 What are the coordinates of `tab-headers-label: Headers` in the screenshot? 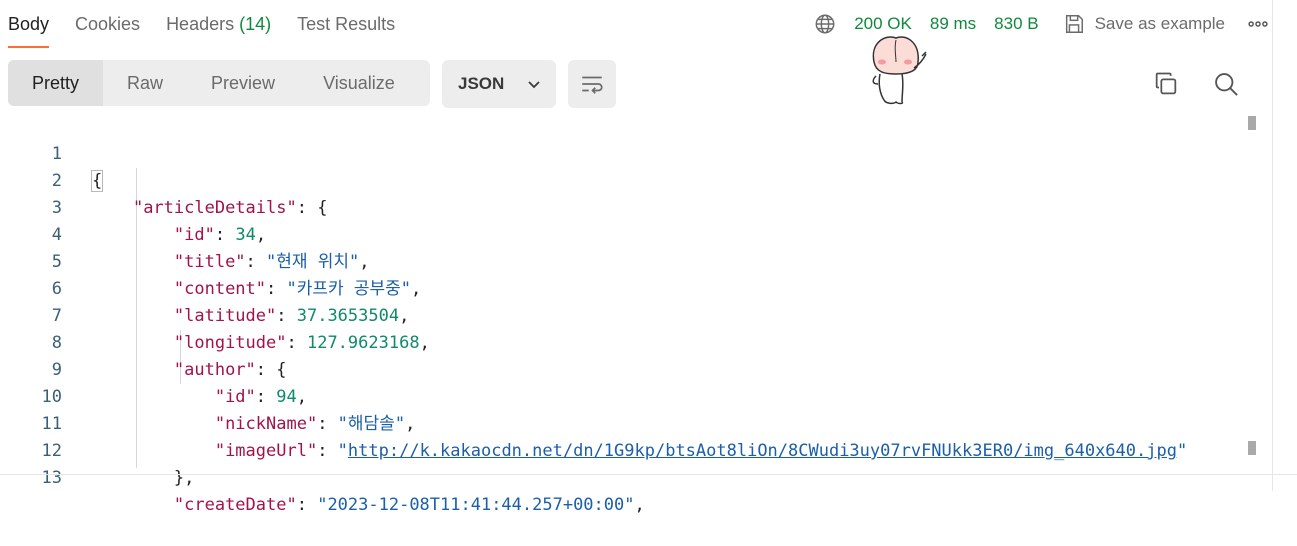 It's located at (203, 24).